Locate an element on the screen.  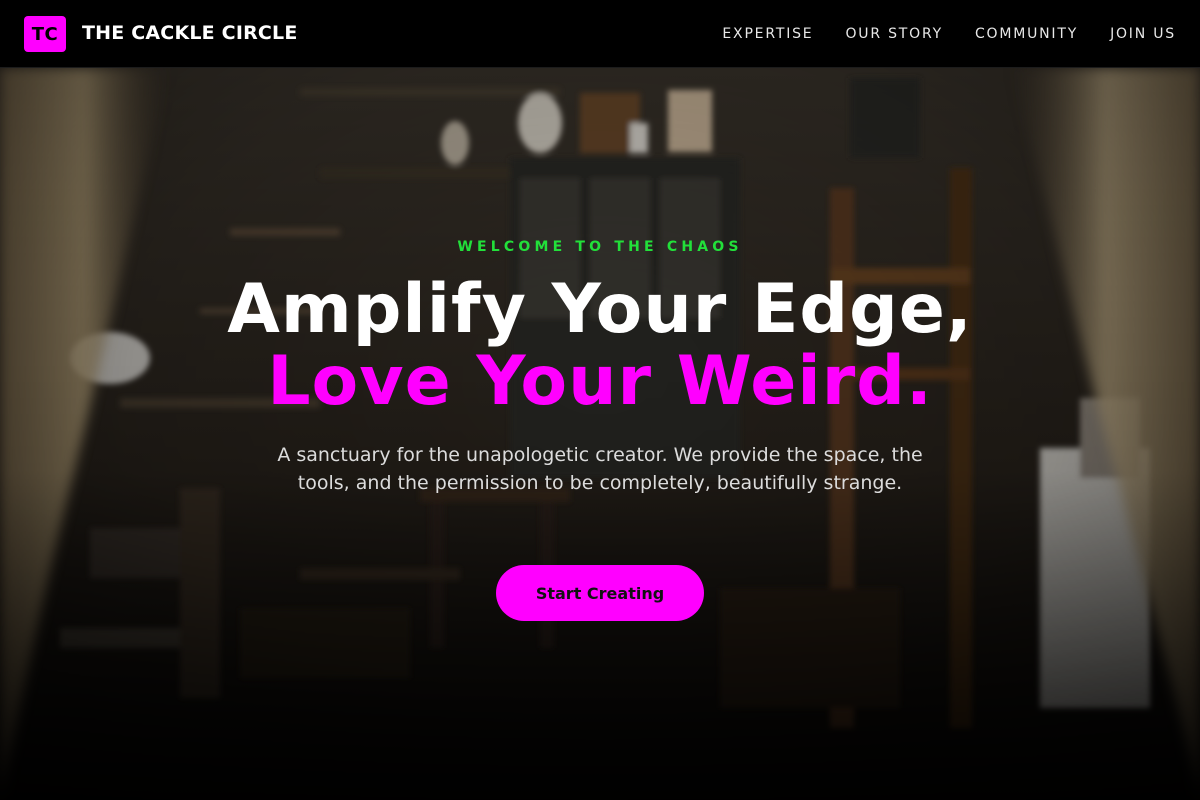
hero-eyebrow: WELCOME TO THE CHAOS is located at coordinates (600, 247).